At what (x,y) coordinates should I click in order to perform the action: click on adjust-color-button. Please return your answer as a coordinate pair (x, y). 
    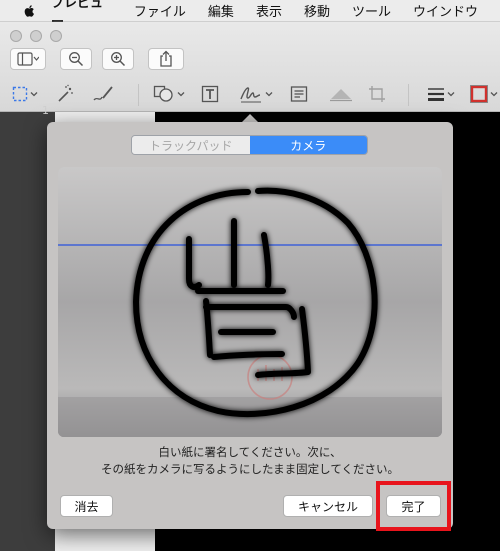
    Looking at the image, I should click on (341, 94).